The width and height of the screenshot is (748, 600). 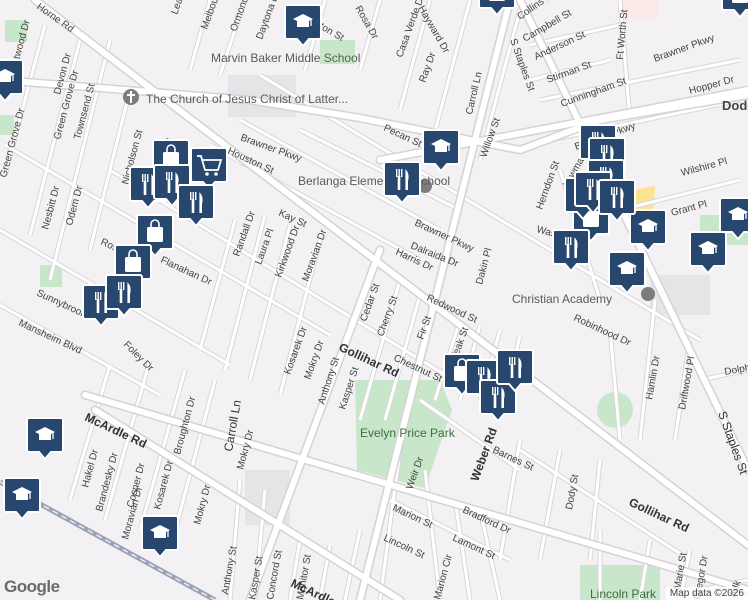 I want to click on poi-label-marvin-baker: Marvin Baker Middle School, so click(x=285, y=58).